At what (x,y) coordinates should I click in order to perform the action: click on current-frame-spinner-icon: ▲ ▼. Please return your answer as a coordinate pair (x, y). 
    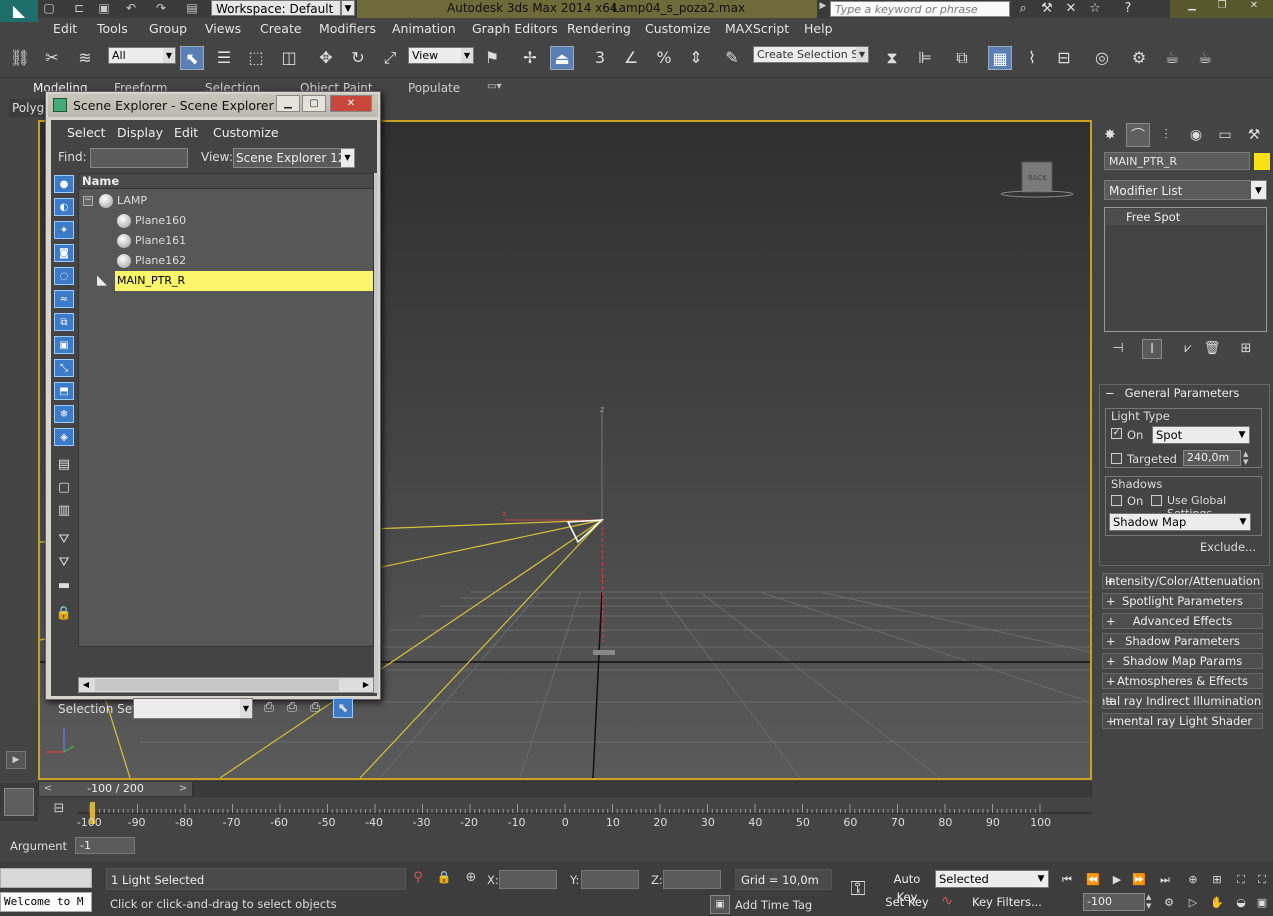
    Looking at the image, I should click on (1150, 902).